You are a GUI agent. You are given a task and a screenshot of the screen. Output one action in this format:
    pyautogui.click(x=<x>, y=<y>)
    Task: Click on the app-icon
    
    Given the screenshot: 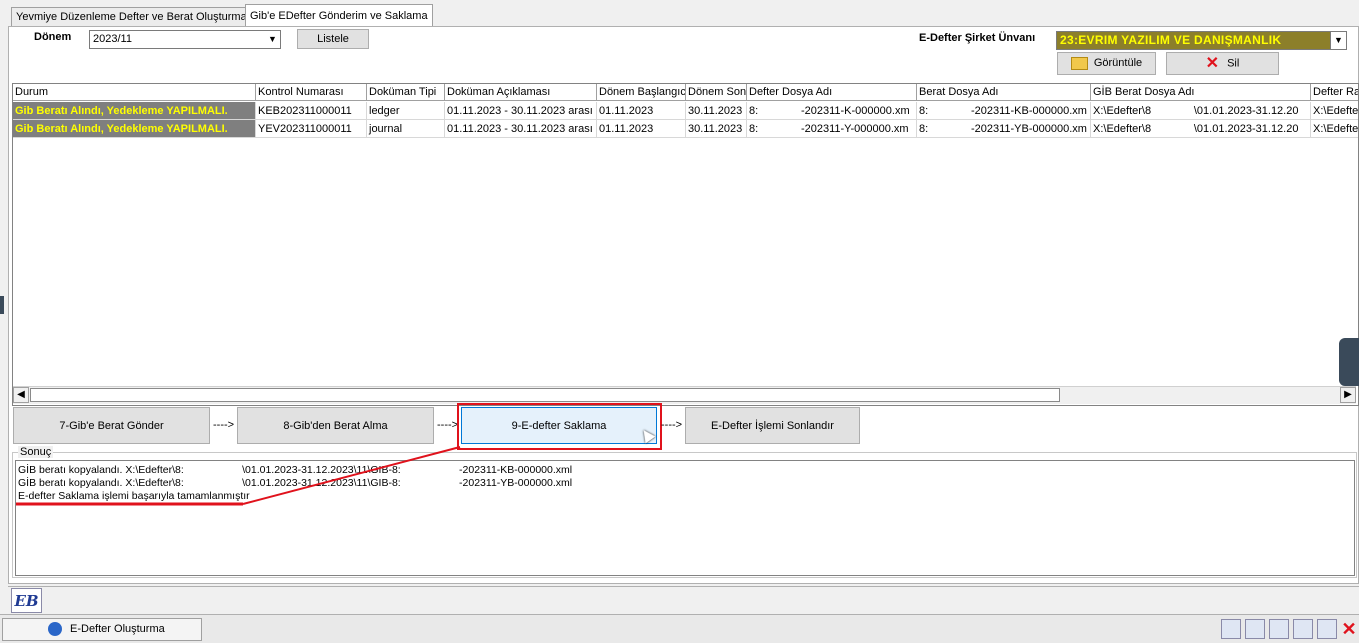 What is the action you would take?
    pyautogui.click(x=55, y=629)
    